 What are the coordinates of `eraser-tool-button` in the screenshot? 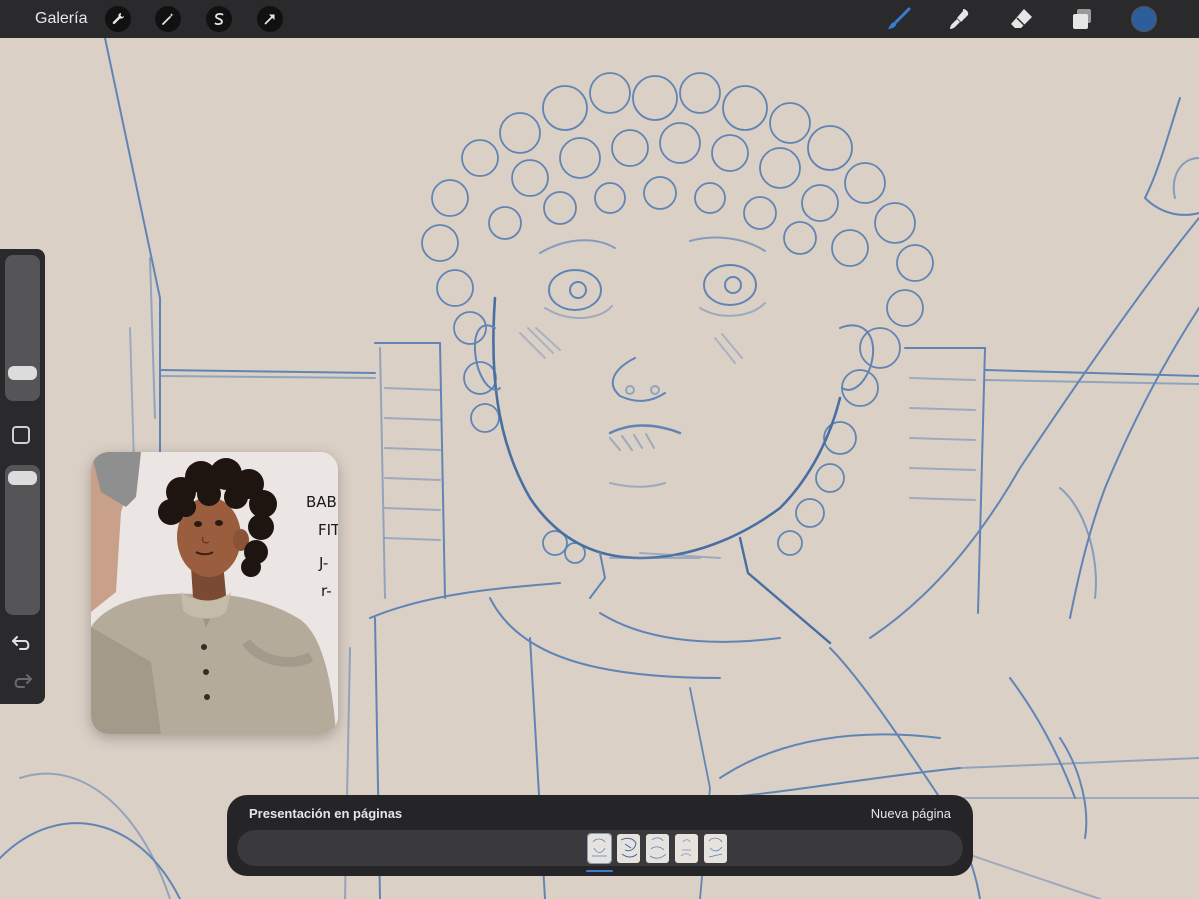 It's located at (1021, 19).